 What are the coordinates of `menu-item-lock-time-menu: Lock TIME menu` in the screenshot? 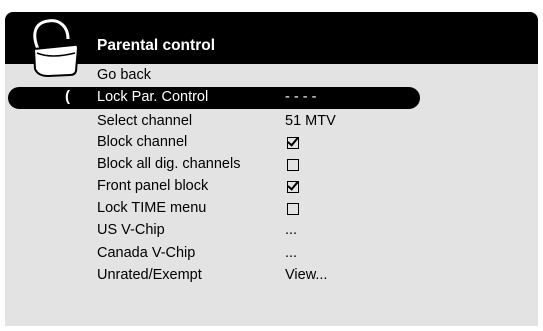 It's located at (247, 210).